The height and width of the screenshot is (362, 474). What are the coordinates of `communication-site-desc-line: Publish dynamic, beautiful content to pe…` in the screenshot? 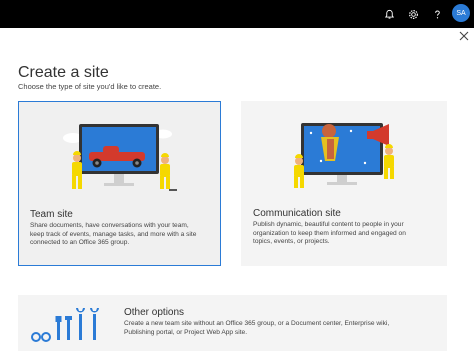 It's located at (328, 224).